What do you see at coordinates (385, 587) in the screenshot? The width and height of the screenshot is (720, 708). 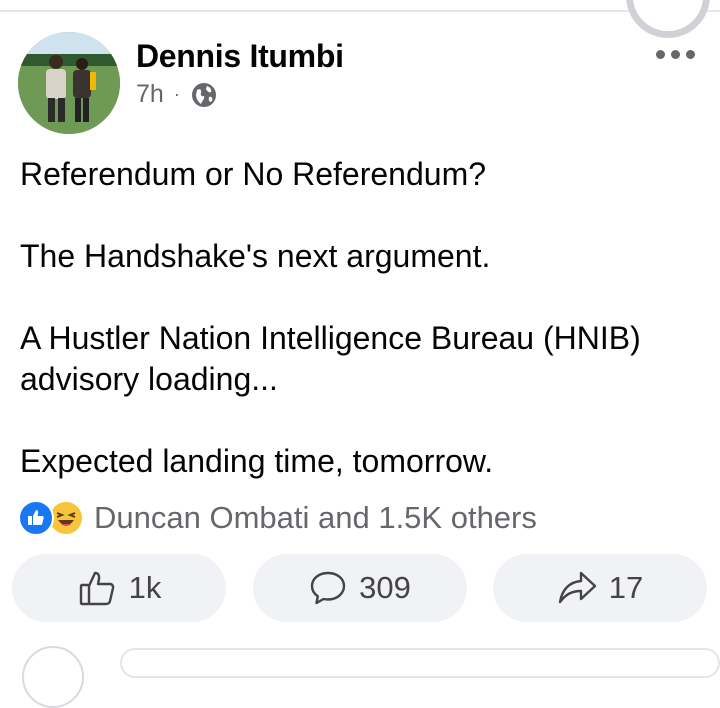 I see `comment-count: 309` at bounding box center [385, 587].